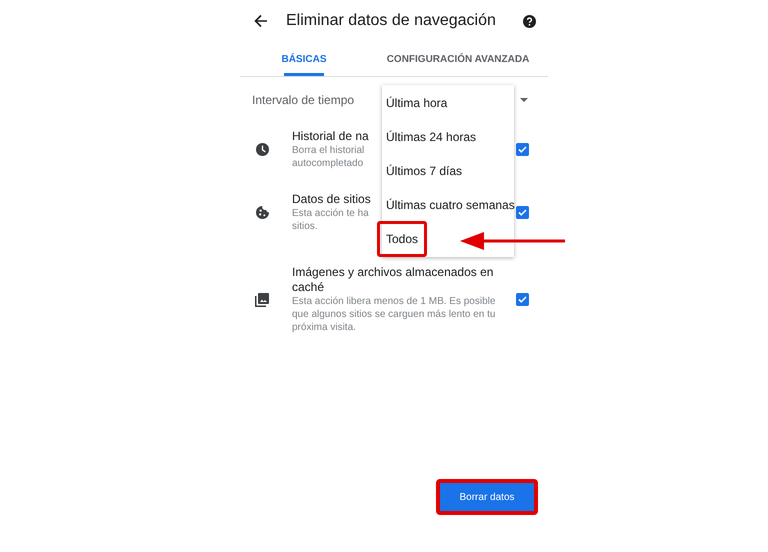  I want to click on page-title: Eliminar datos de navegación, so click(391, 21).